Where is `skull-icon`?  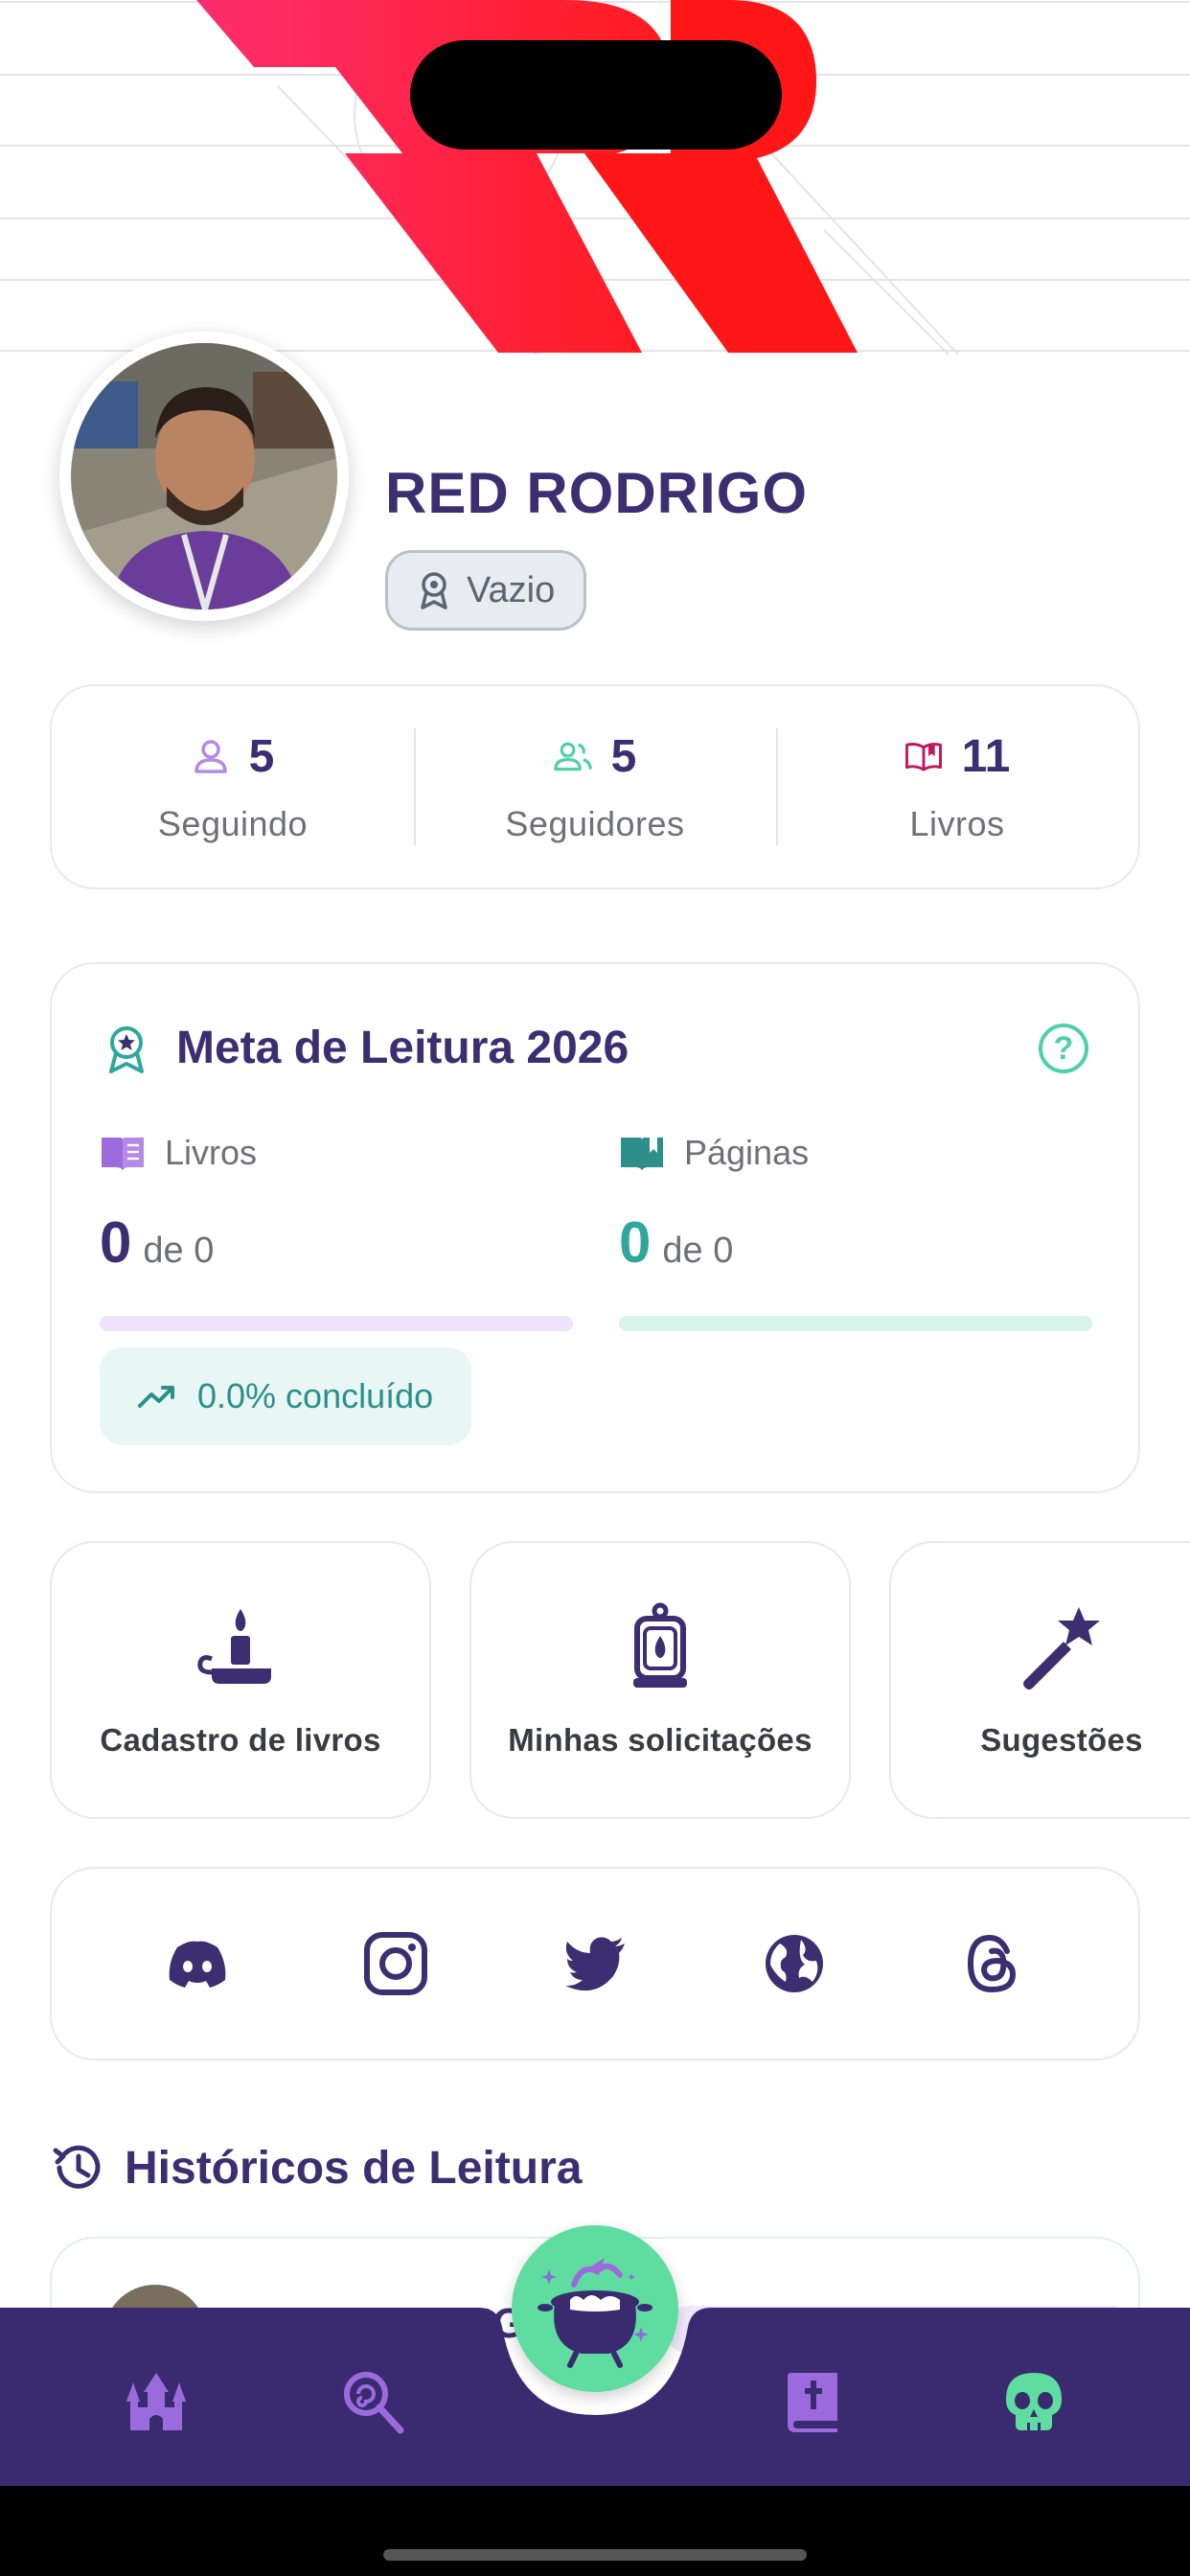 skull-icon is located at coordinates (1034, 2401).